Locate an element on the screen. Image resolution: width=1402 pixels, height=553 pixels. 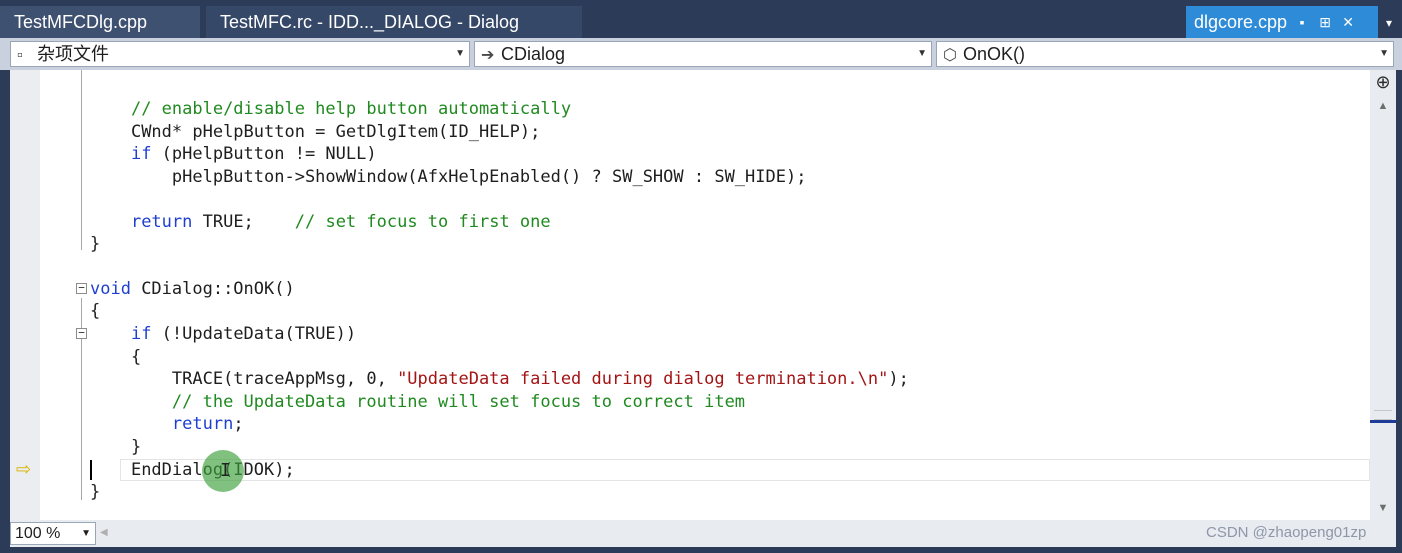
watermark-text: CSDN @zhaopeng01zp is located at coordinates (1286, 532).